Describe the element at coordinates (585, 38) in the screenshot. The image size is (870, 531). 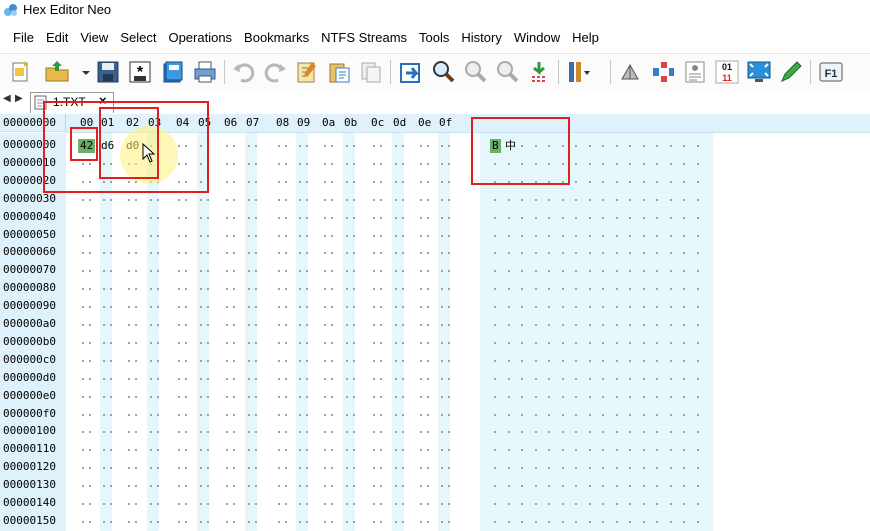
I see `menu-help: Help` at that location.